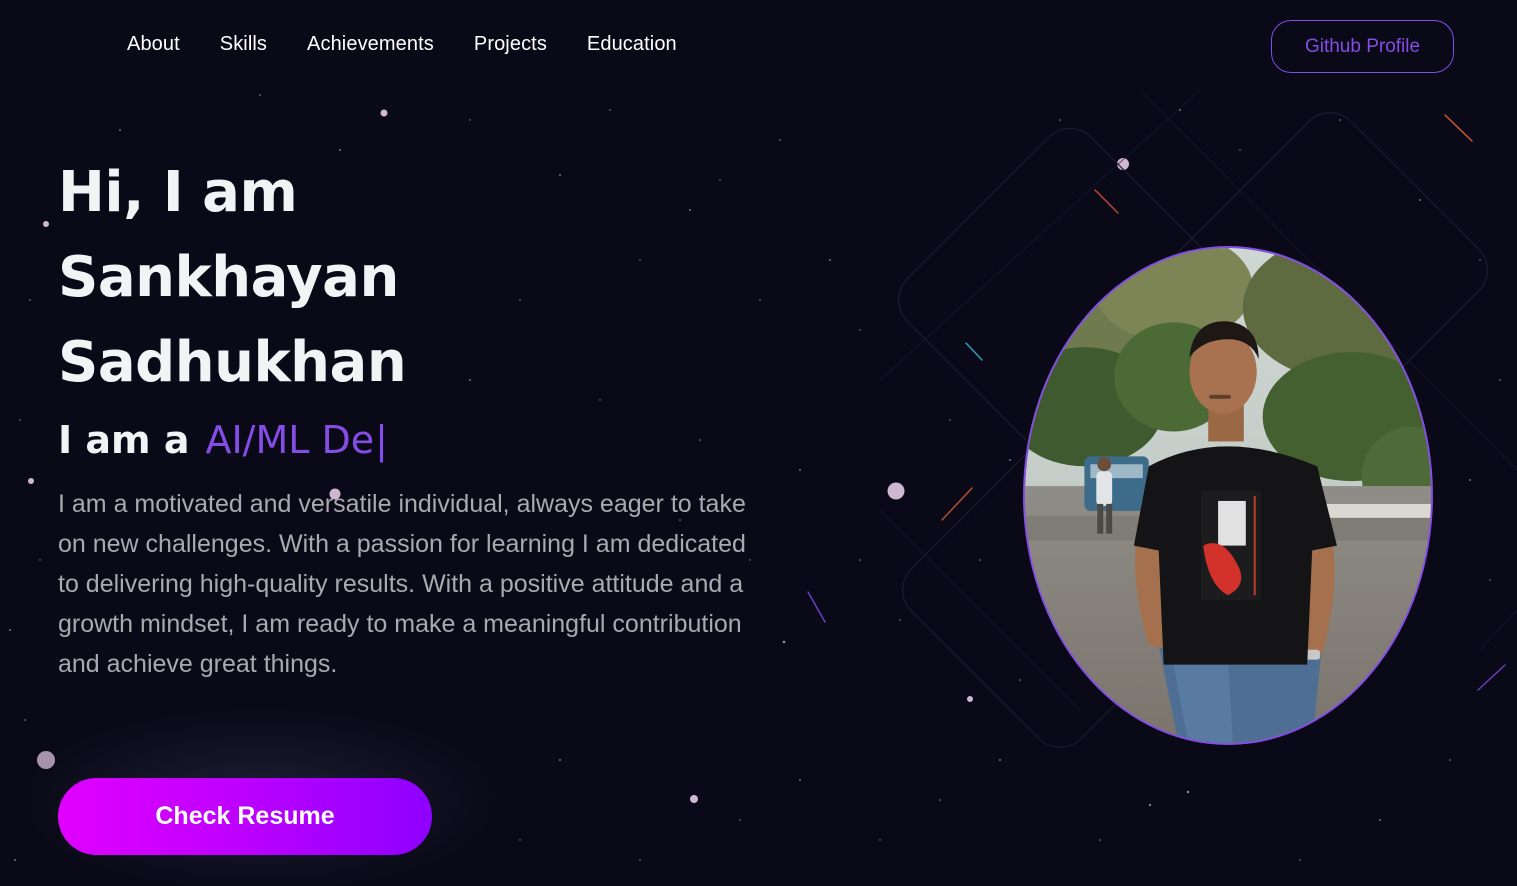  I want to click on role-prefix: I am a, so click(124, 440).